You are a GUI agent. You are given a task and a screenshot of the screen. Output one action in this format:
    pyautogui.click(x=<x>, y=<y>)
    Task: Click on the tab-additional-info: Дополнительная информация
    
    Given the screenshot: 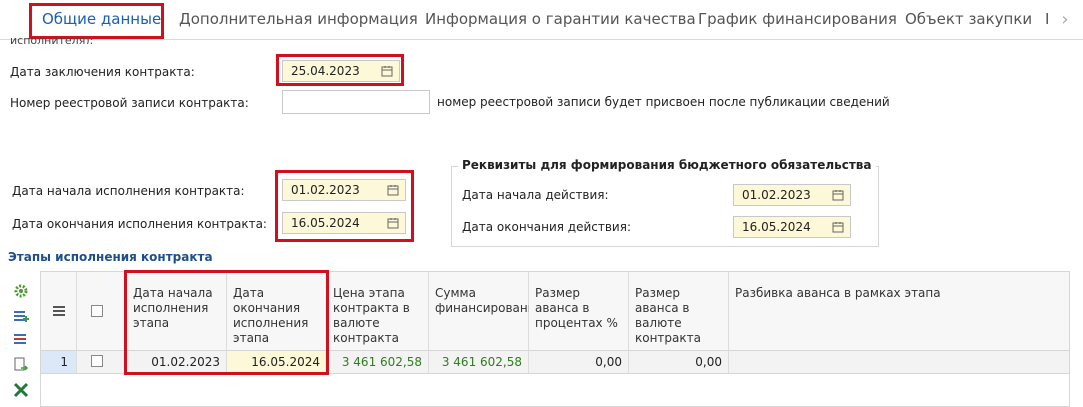 What is the action you would take?
    pyautogui.click(x=298, y=19)
    